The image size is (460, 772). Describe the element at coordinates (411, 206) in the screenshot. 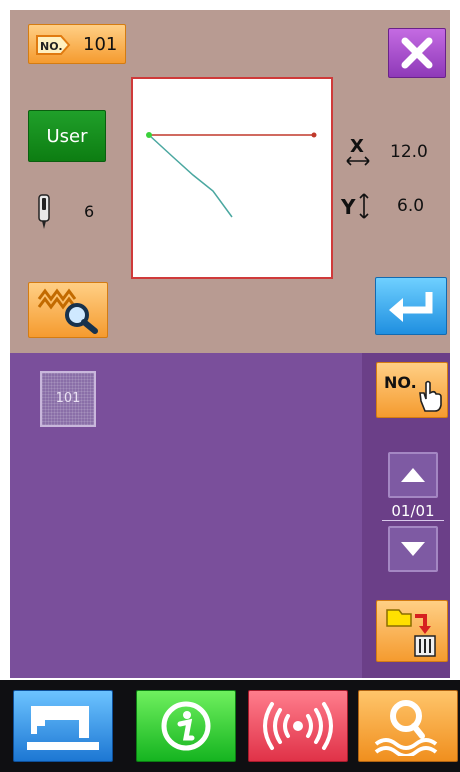

I see `y-scale-value: 6.0` at that location.